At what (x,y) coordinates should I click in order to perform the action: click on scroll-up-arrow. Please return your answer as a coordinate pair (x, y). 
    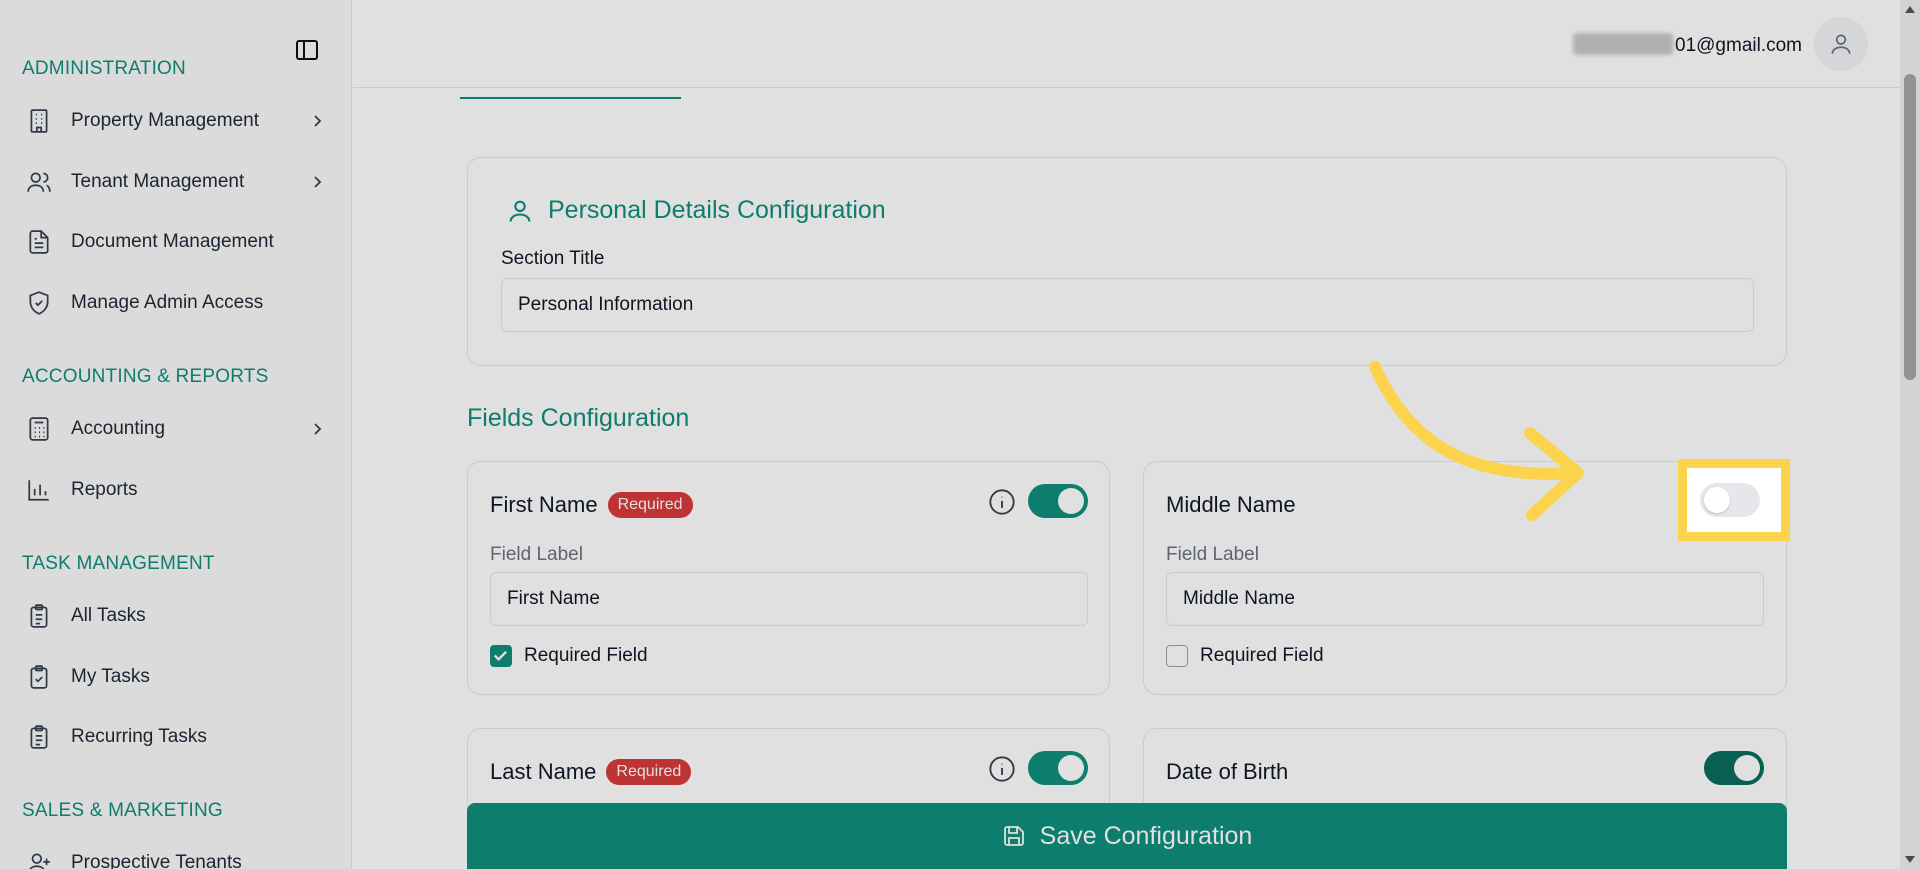
    Looking at the image, I should click on (1910, 9).